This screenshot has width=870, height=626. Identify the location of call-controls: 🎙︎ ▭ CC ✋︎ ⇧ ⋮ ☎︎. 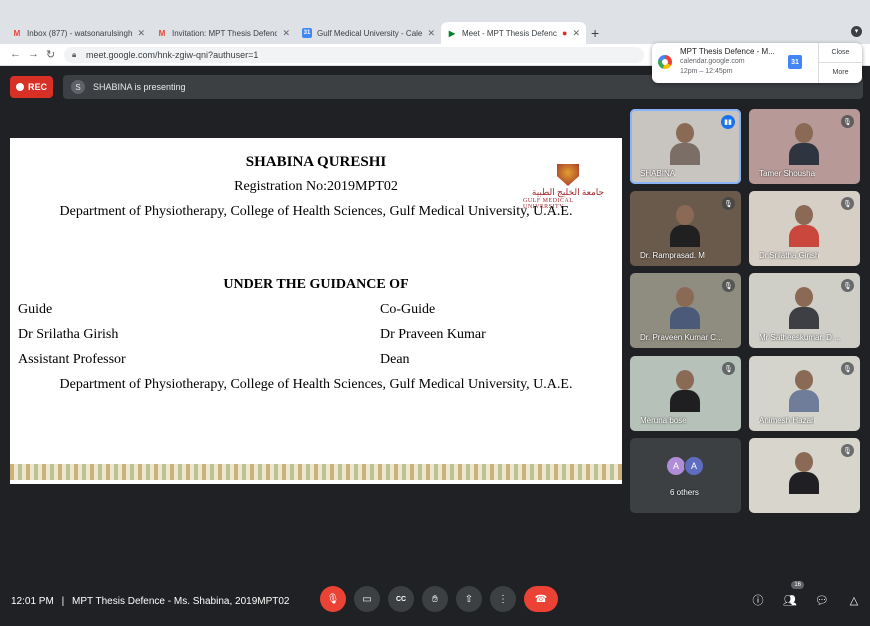
(439, 599).